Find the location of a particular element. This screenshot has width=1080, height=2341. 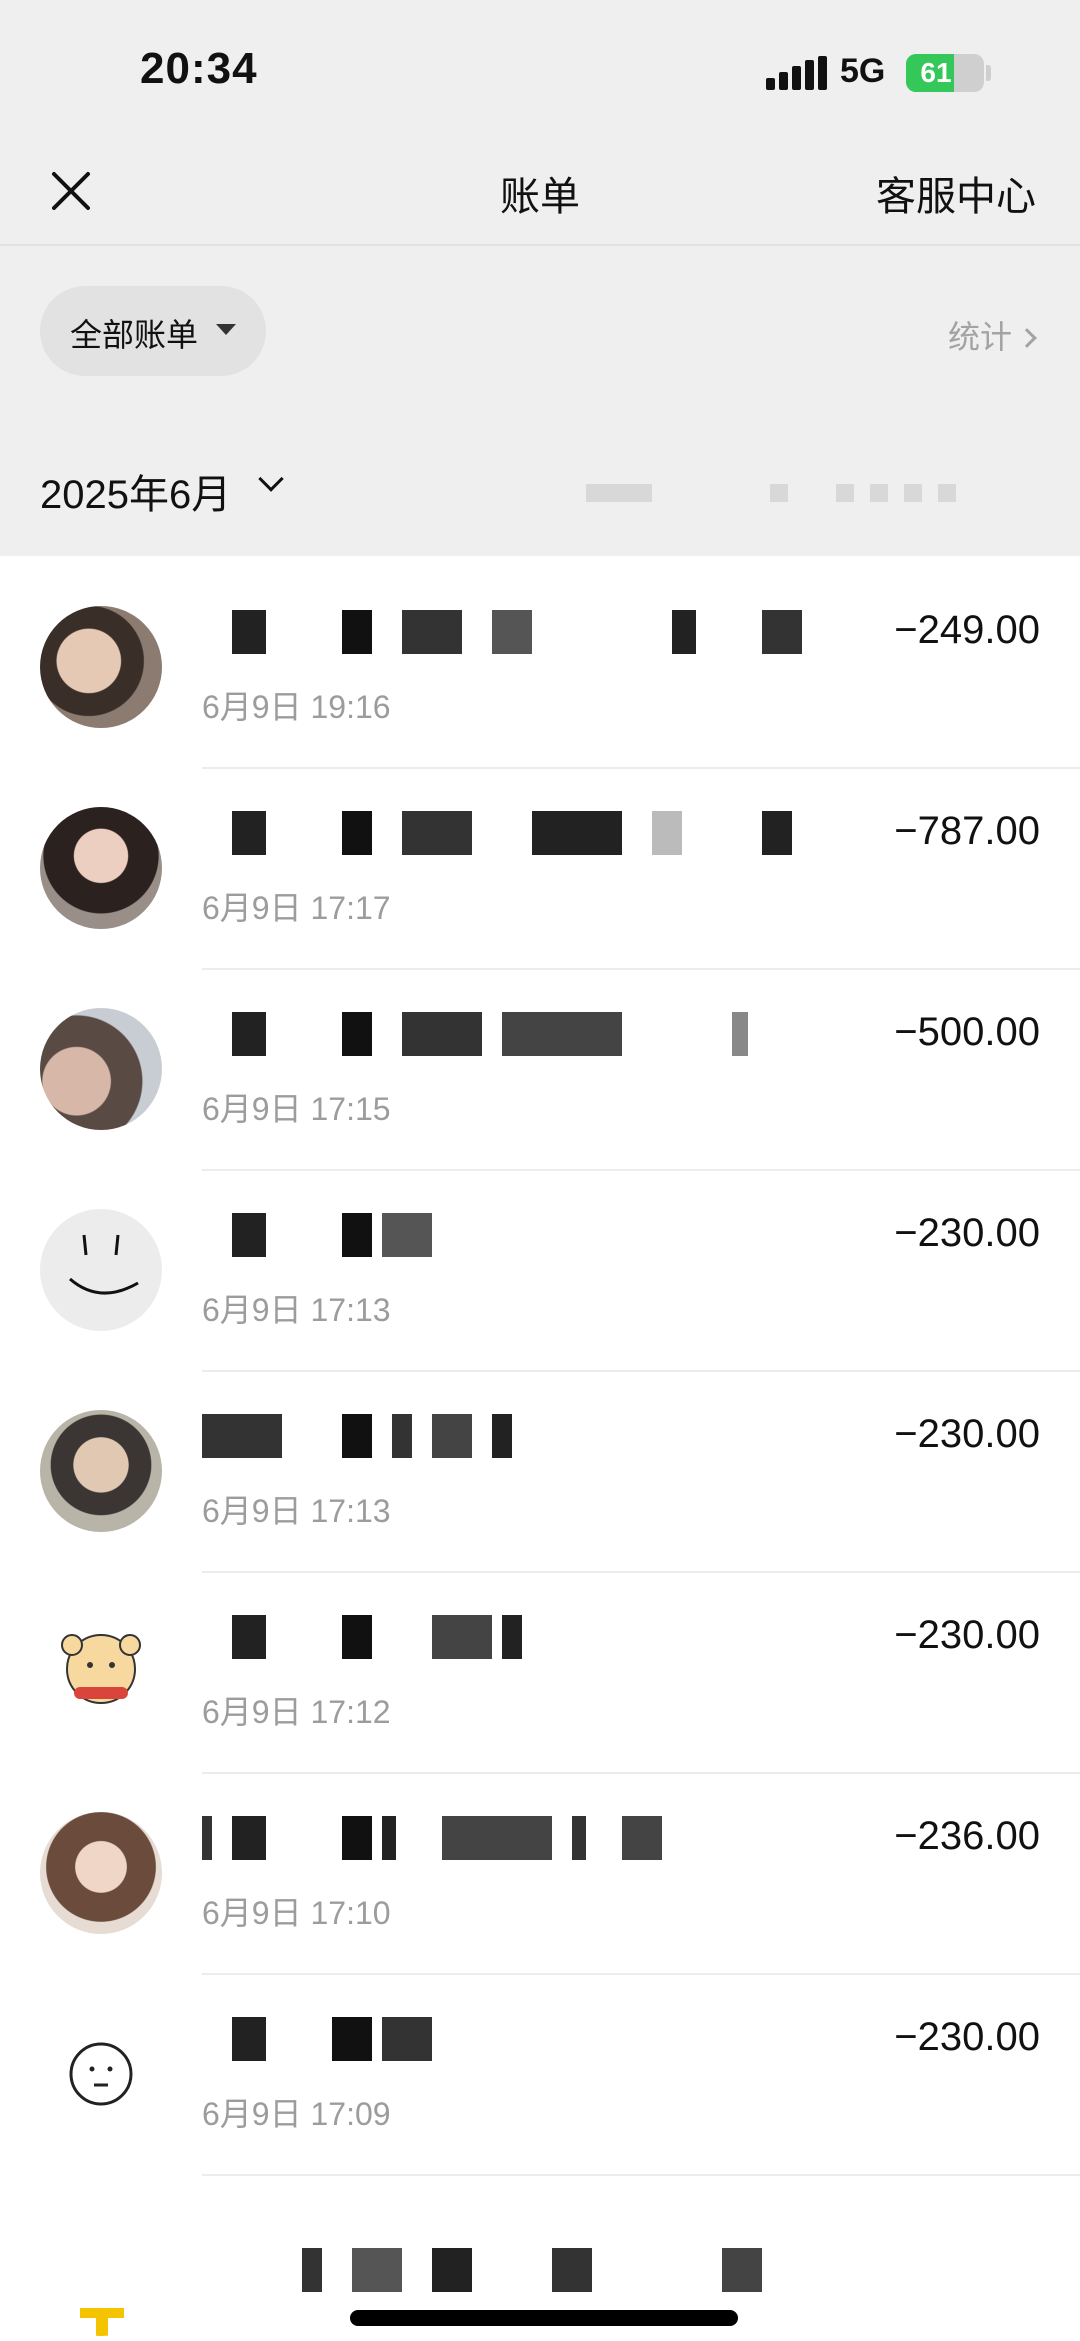

battery-cap is located at coordinates (988, 73).